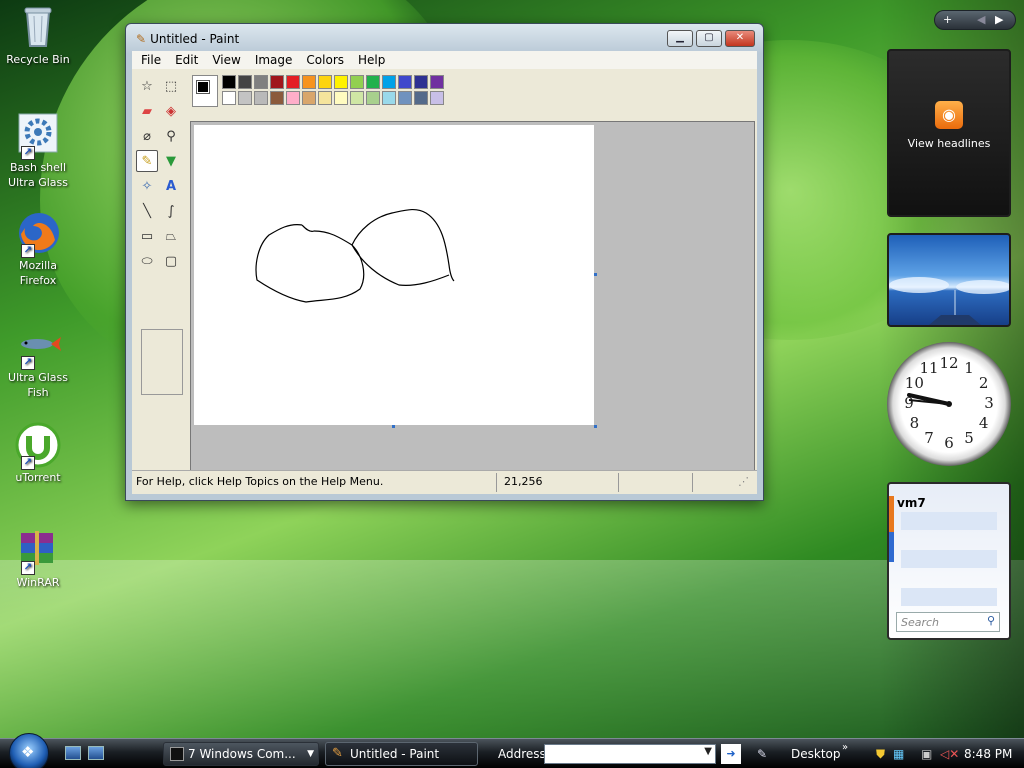 Image resolution: width=1024 pixels, height=768 pixels. Describe the element at coordinates (891, 514) in the screenshot. I see `contacts-tab-orange` at that location.